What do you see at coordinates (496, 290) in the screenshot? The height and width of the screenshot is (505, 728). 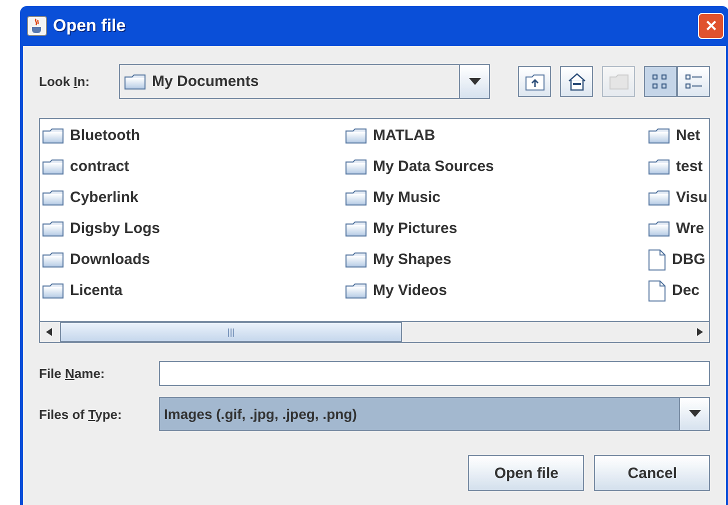 I see `file-item: My Videos` at bounding box center [496, 290].